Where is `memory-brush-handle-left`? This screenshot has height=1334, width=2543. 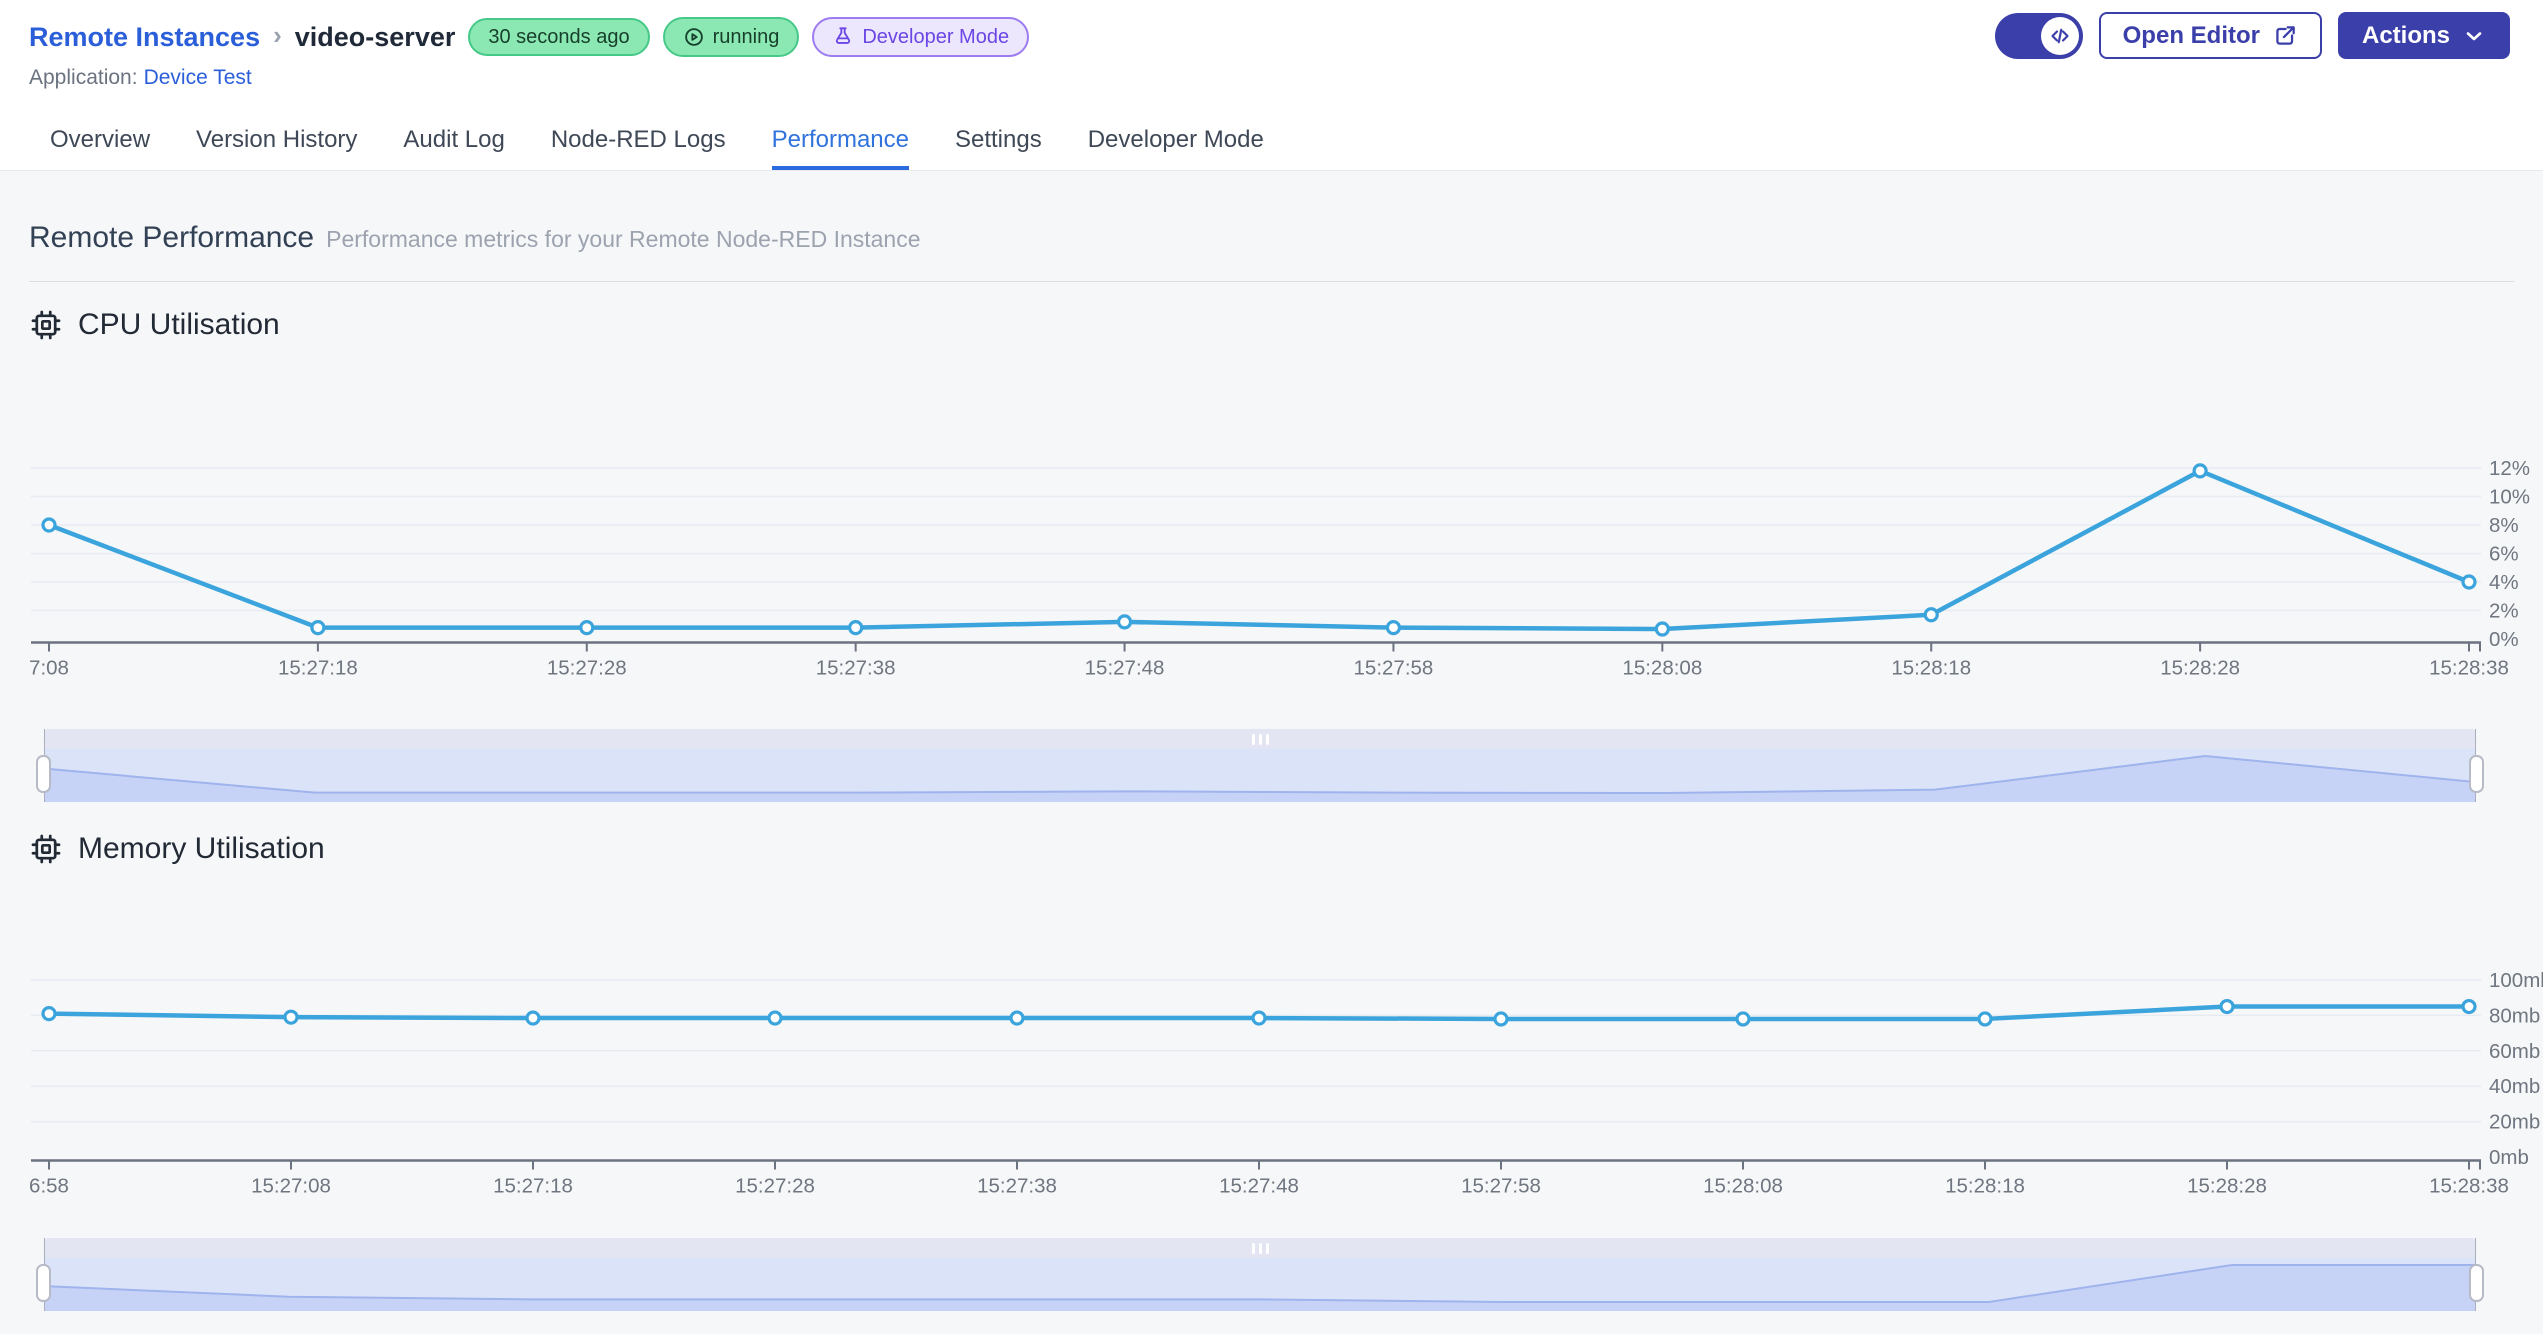 memory-brush-handle-left is located at coordinates (43, 1283).